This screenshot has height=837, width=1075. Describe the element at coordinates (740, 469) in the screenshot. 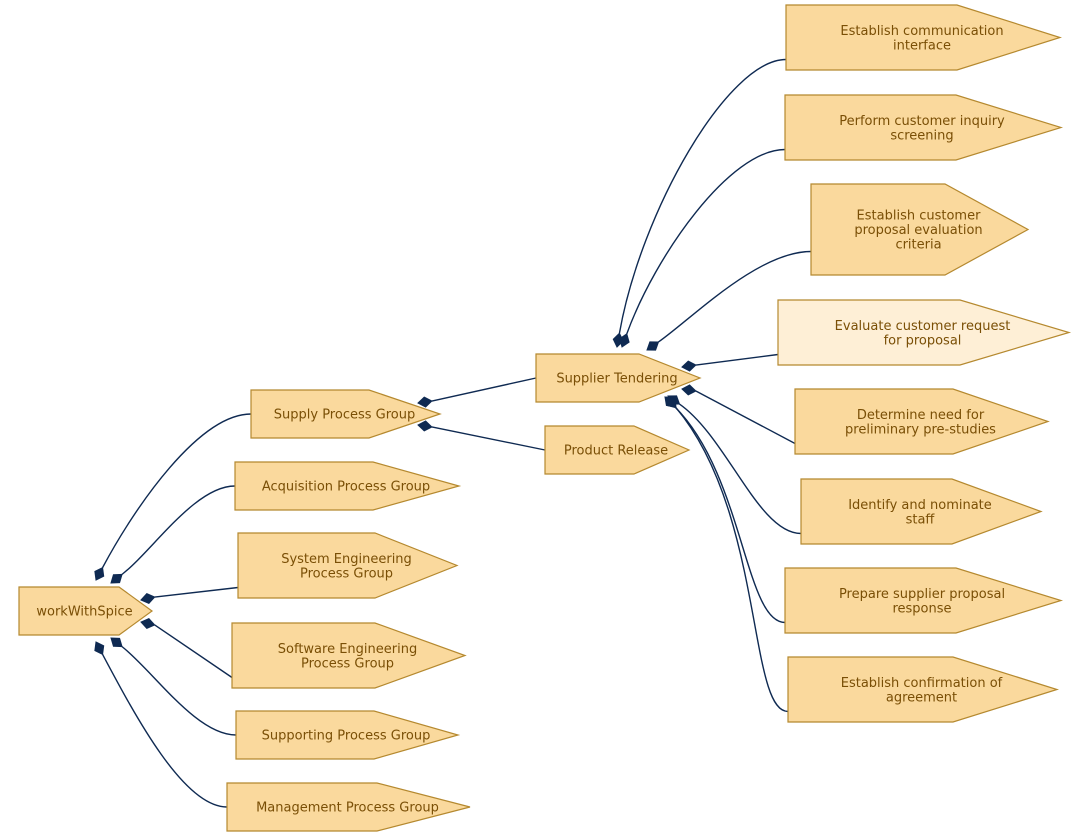

I see `edge-tender-to-t6` at that location.